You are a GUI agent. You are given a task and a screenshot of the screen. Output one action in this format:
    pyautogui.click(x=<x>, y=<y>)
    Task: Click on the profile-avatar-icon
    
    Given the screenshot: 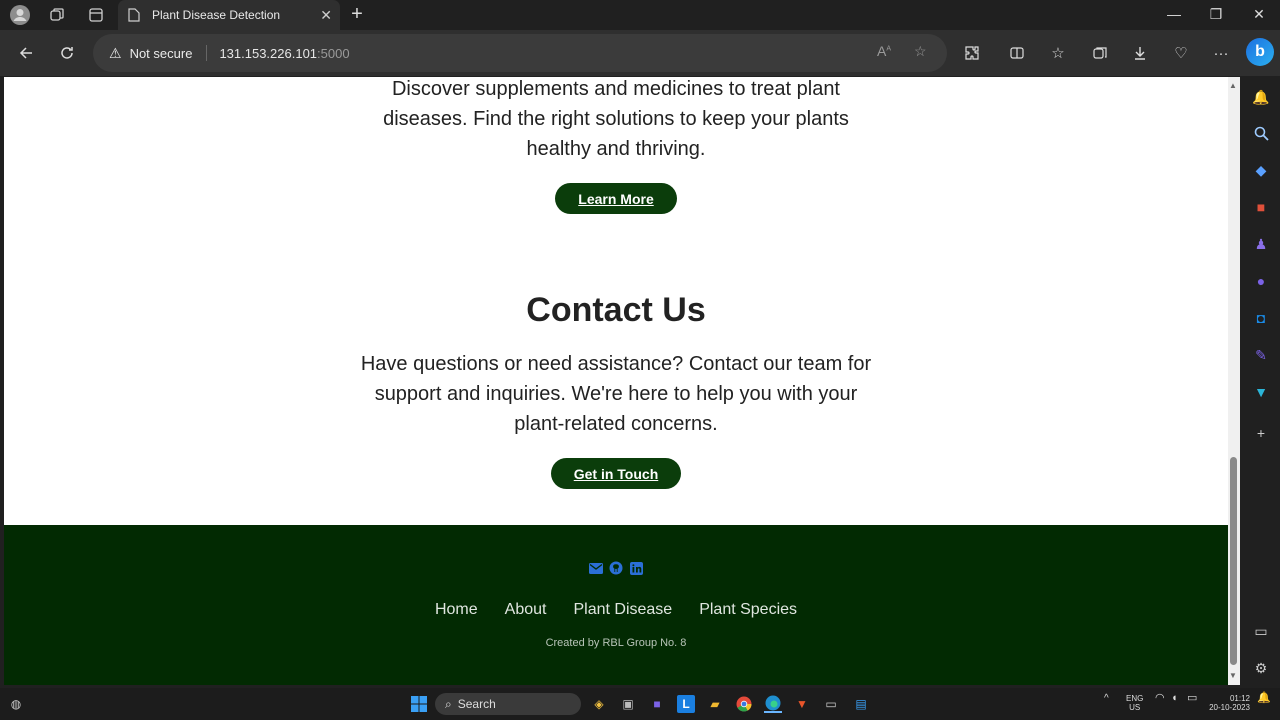 What is the action you would take?
    pyautogui.click(x=20, y=15)
    